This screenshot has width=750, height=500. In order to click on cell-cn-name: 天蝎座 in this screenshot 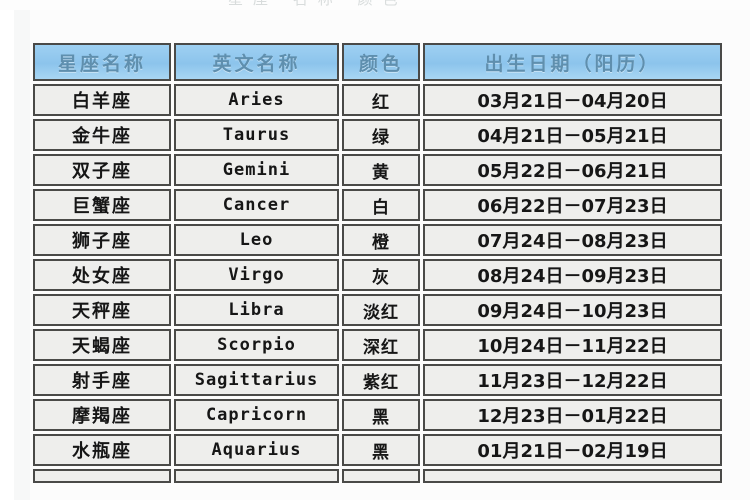, I will do `click(102, 345)`.